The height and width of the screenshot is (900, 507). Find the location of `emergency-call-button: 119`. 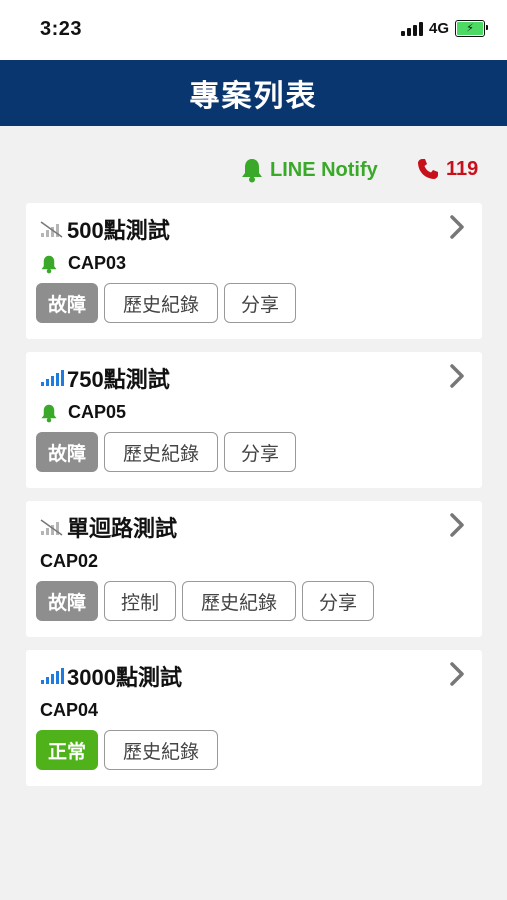

emergency-call-button: 119 is located at coordinates (447, 169).